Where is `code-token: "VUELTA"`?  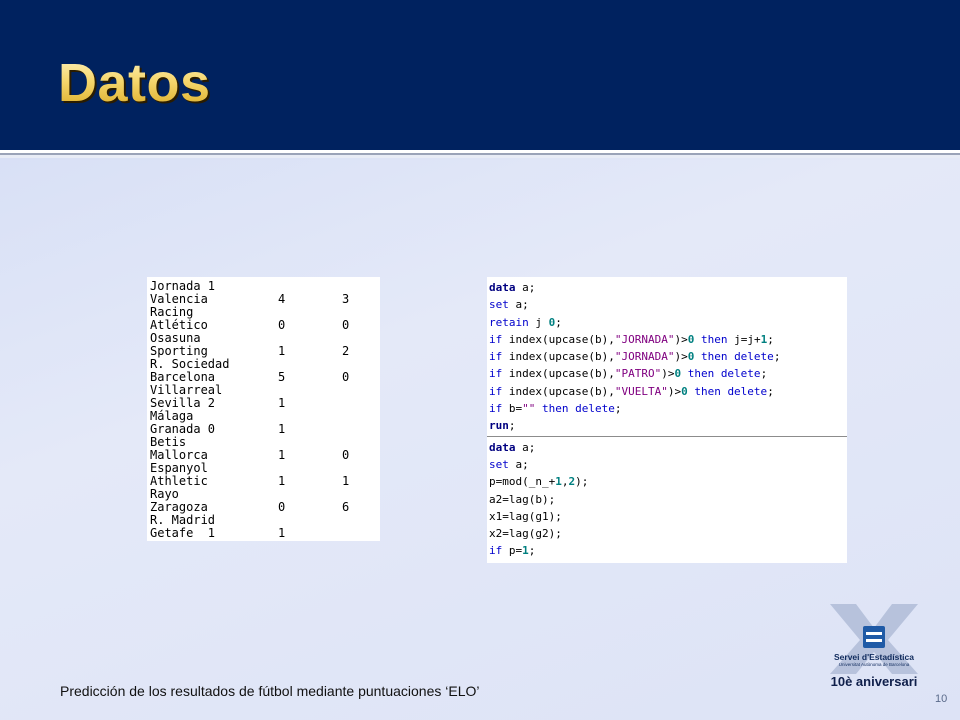
code-token: "VUELTA" is located at coordinates (641, 391).